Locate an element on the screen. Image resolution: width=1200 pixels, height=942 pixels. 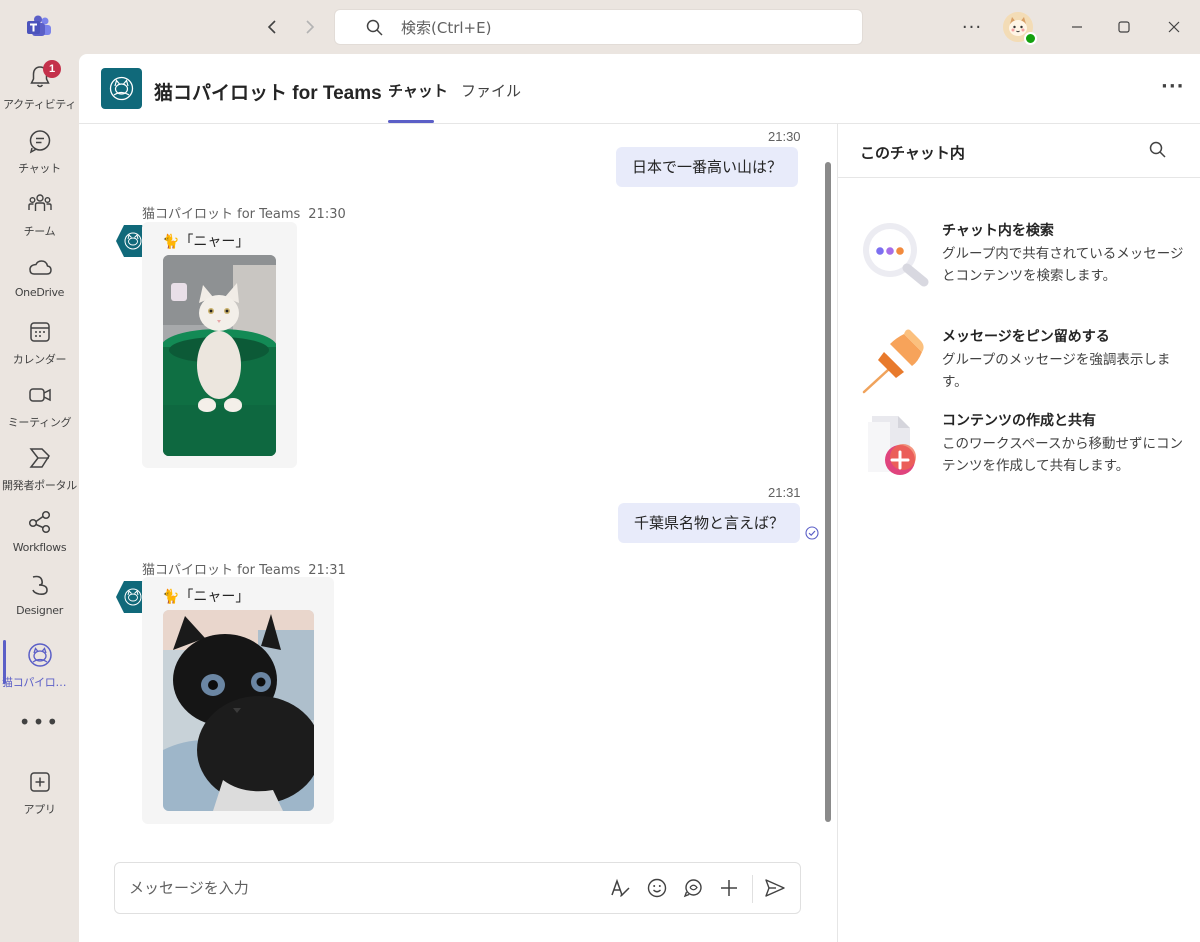
rail-item-activity: 1 アクティビティ is located at coordinates (39, 91).